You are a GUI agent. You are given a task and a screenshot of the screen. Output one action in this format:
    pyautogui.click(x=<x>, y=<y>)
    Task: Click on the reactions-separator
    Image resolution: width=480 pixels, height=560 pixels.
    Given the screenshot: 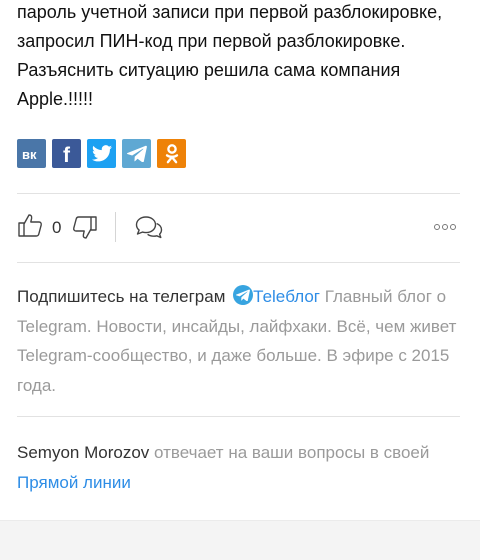 What is the action you would take?
    pyautogui.click(x=115, y=227)
    